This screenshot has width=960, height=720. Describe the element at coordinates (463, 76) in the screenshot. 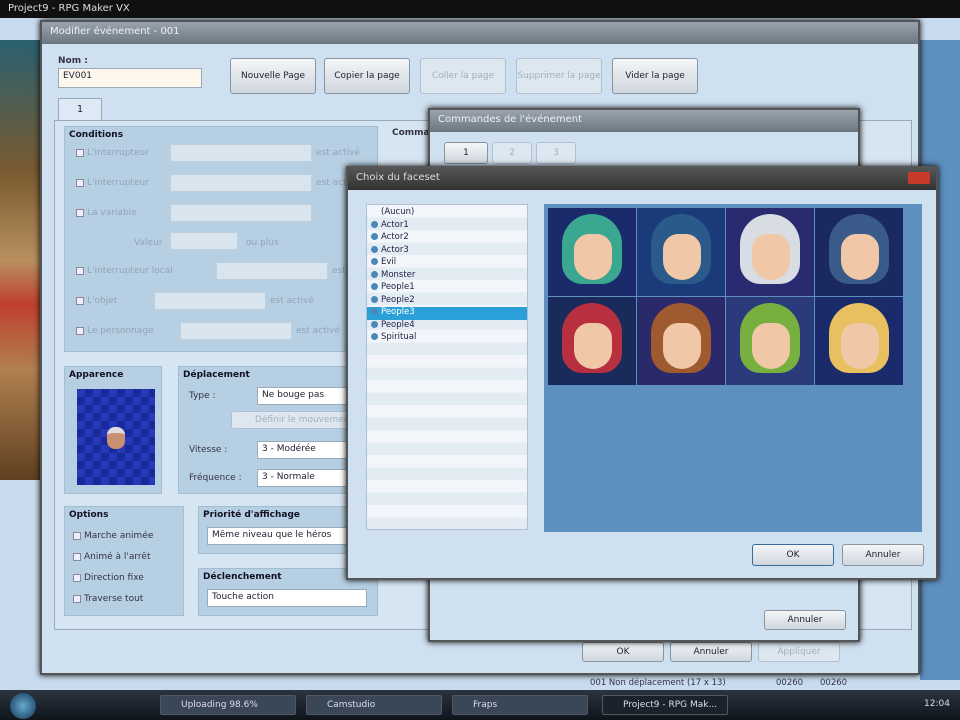

I see `paste-page-button: Coller la page` at that location.